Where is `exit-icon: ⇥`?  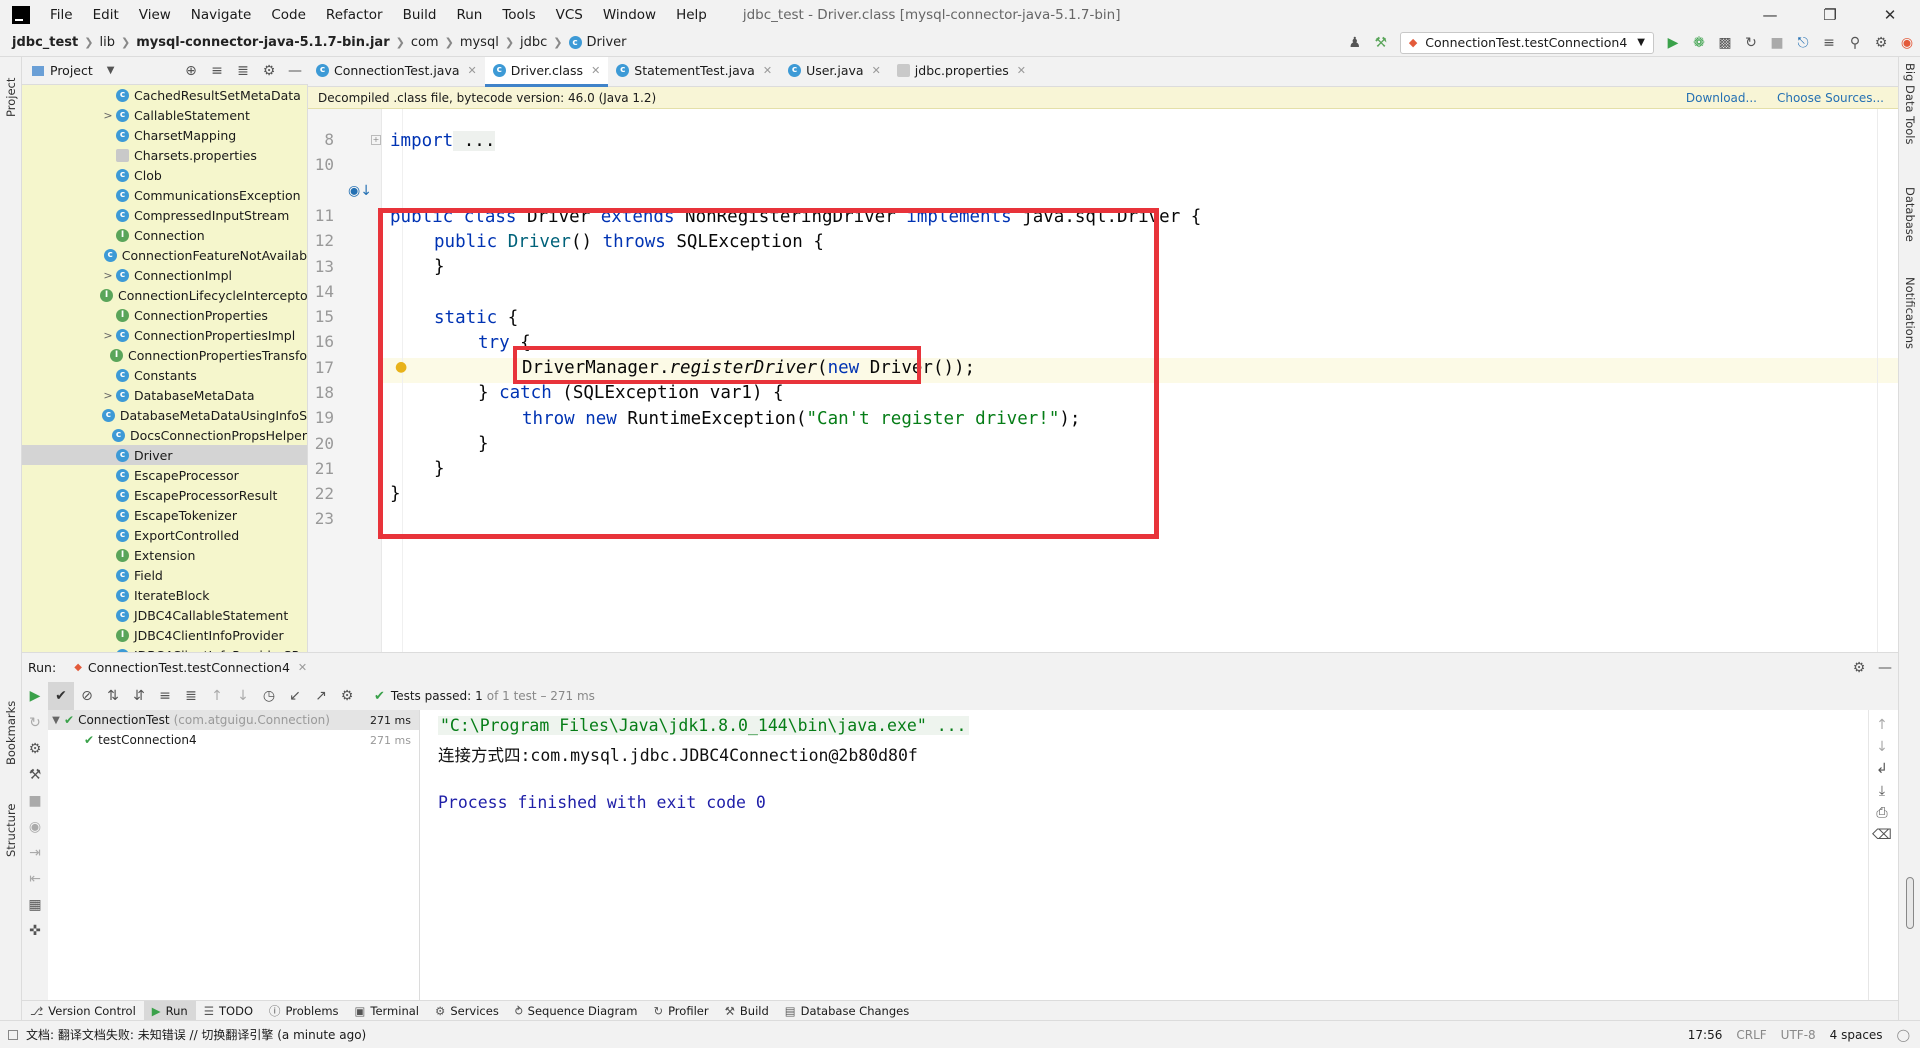
exit-icon: ⇥ is located at coordinates (35, 853).